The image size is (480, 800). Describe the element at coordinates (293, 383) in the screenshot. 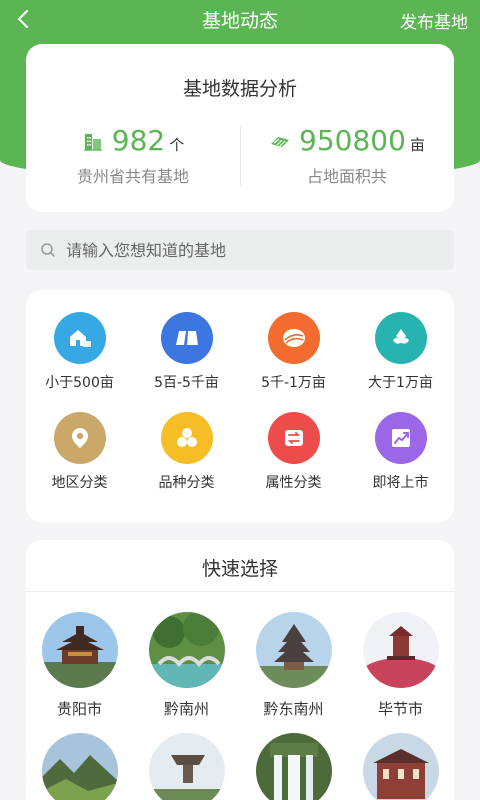

I see `category-label: 5千-1万亩` at that location.